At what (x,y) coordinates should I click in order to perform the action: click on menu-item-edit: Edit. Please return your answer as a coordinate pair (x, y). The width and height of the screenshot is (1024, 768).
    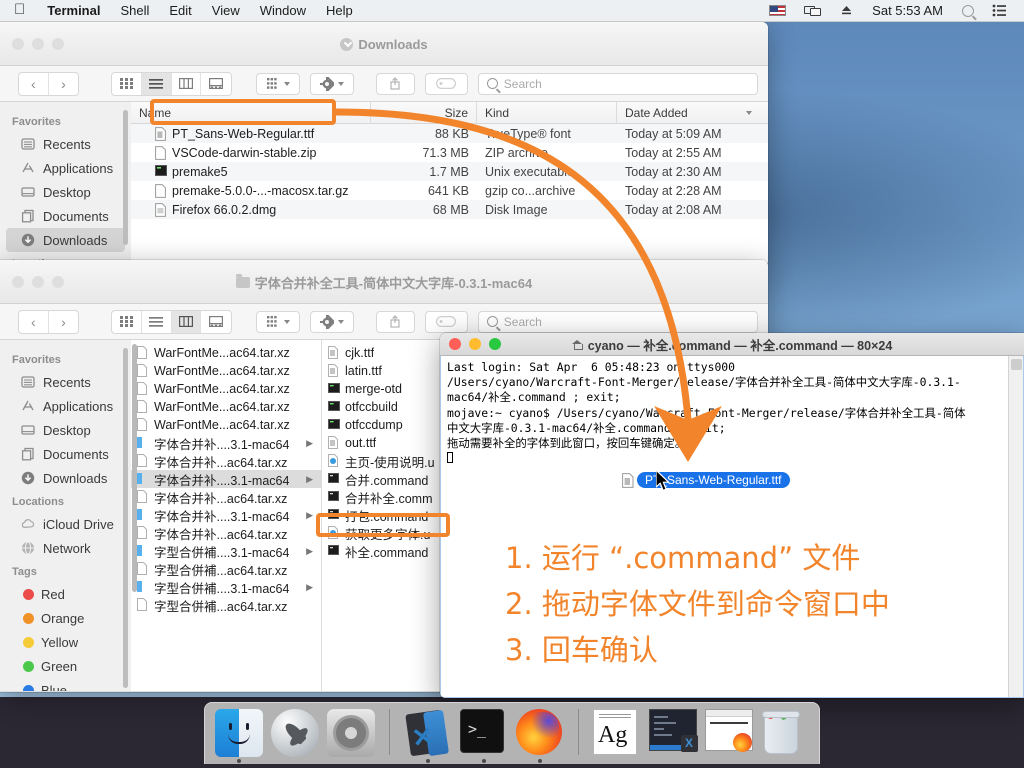
    Looking at the image, I should click on (180, 10).